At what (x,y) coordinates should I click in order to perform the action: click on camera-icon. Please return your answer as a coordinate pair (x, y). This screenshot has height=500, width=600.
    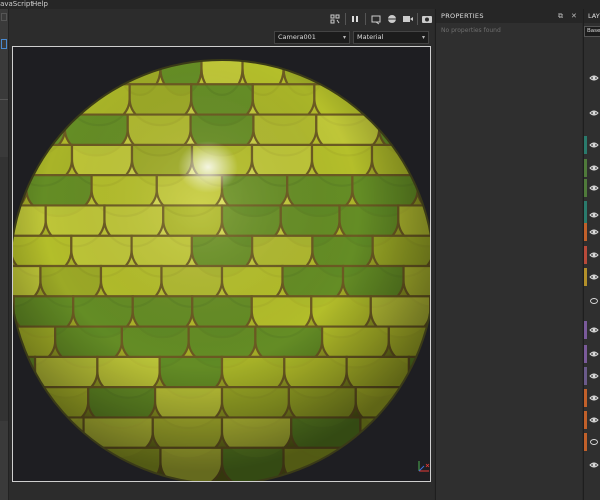
    Looking at the image, I should click on (427, 19).